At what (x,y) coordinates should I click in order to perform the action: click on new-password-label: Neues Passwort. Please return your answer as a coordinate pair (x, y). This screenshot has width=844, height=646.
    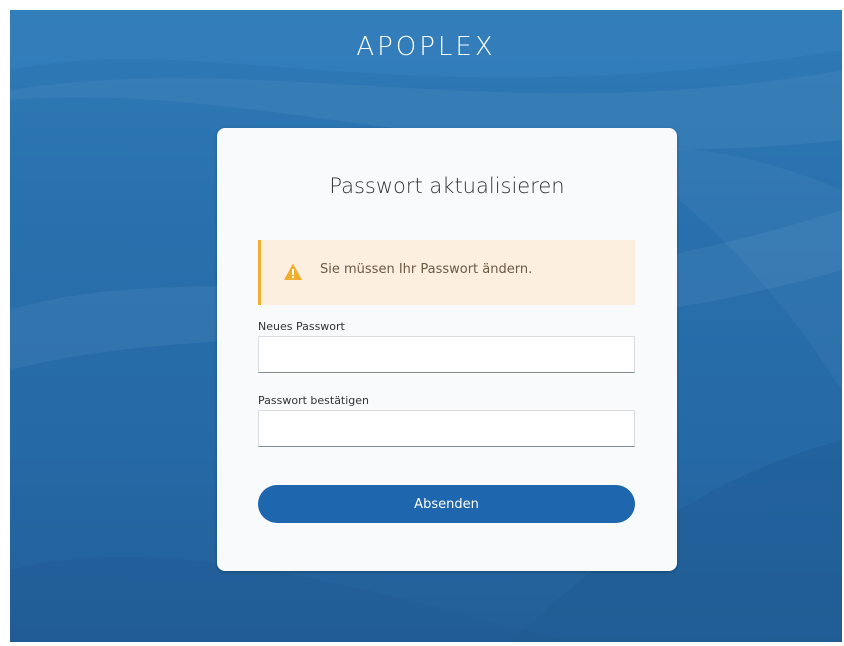
    Looking at the image, I should click on (301, 326).